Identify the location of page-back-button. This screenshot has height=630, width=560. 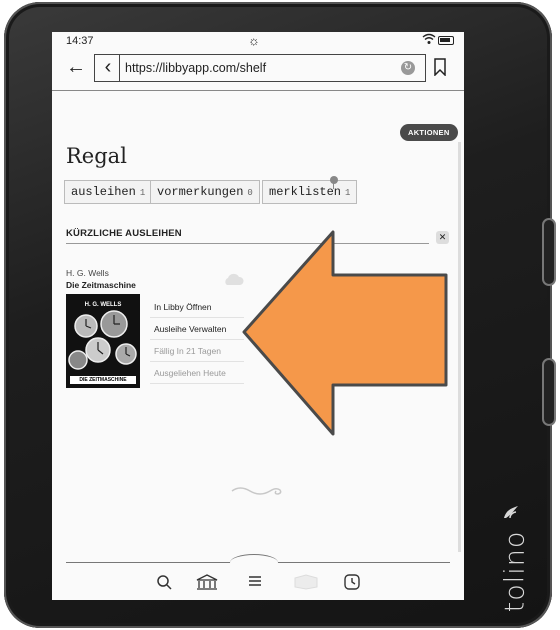
(549, 392).